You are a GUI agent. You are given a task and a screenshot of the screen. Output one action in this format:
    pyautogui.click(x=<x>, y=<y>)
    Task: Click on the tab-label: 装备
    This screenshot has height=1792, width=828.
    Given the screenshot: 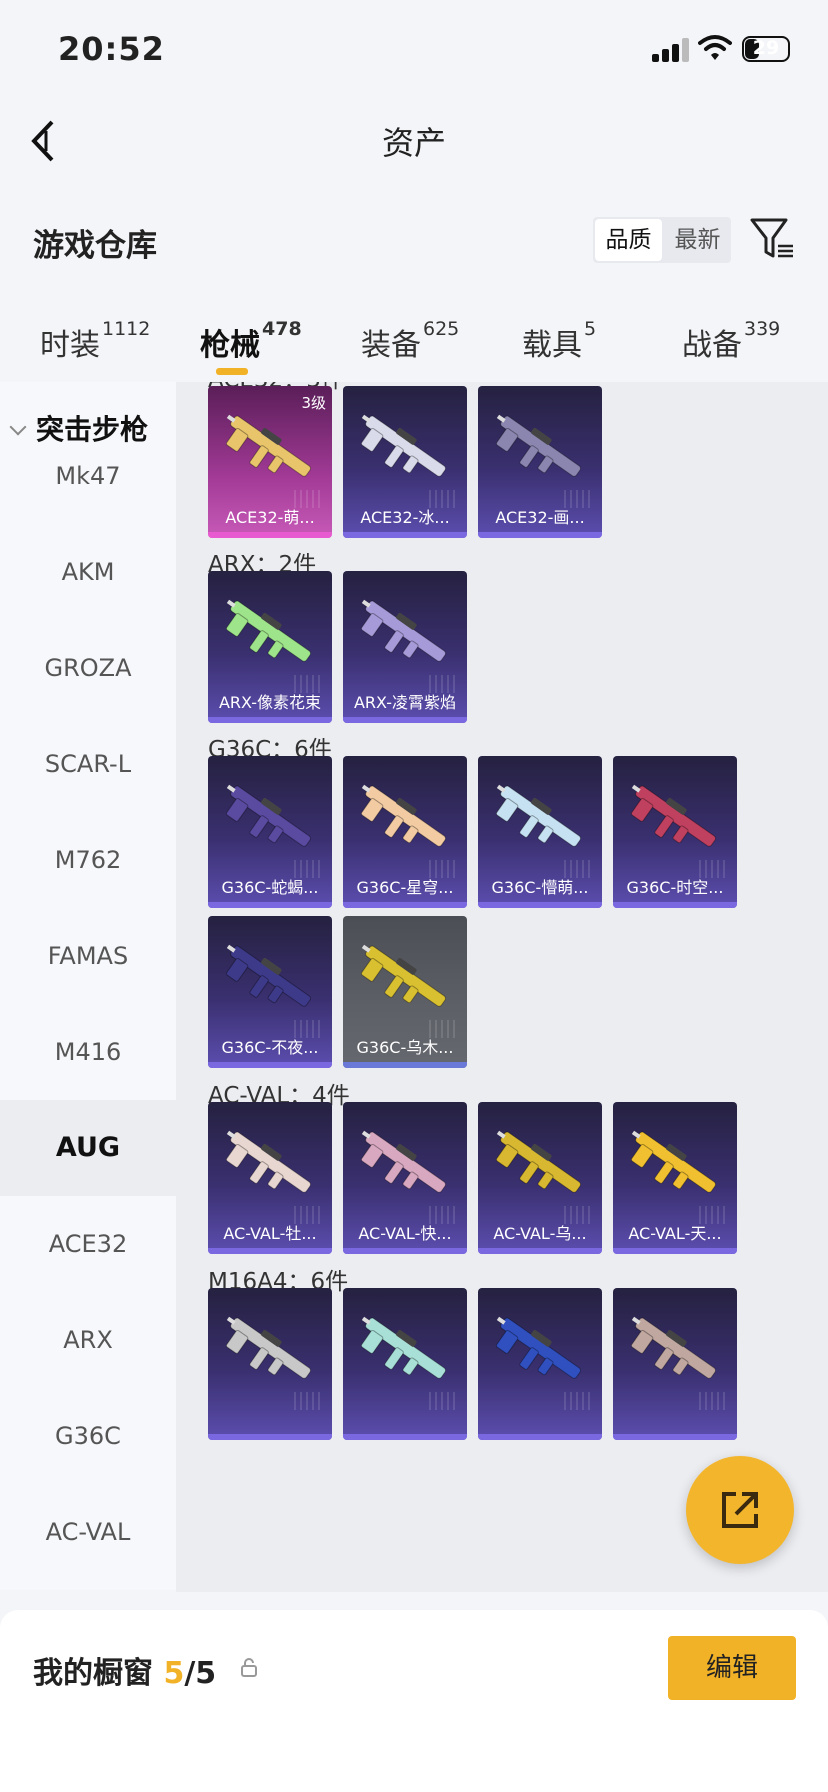 What is the action you would take?
    pyautogui.click(x=391, y=345)
    